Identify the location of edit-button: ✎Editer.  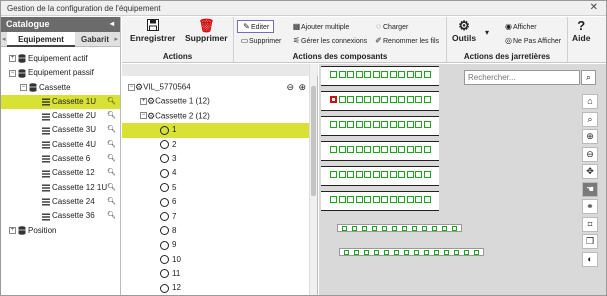
(256, 26).